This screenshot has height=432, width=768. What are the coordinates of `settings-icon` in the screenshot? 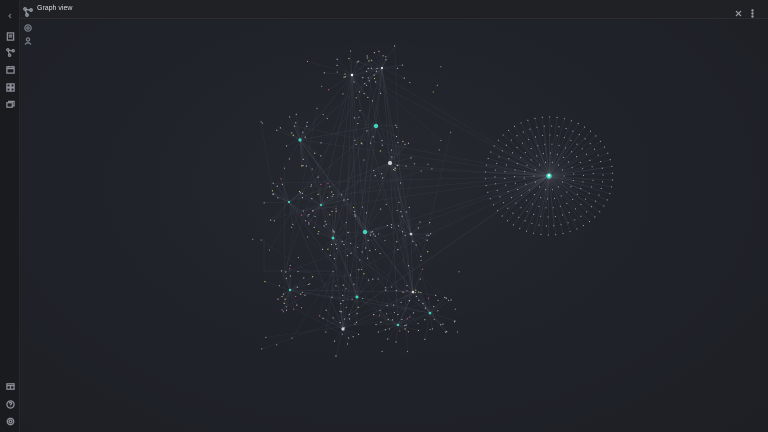 It's located at (10, 421).